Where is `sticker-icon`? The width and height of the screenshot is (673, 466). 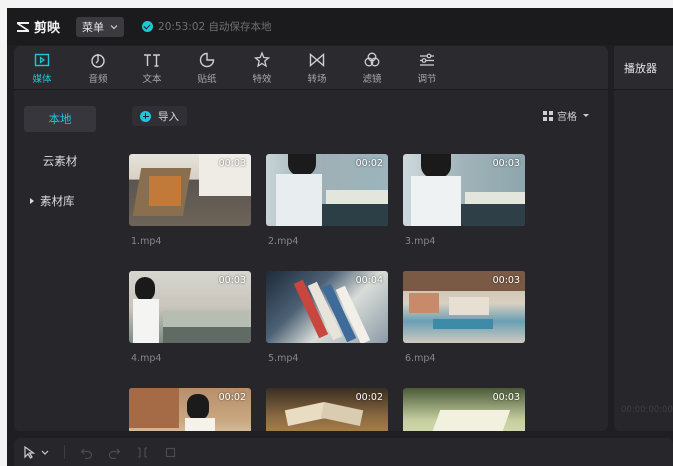 sticker-icon is located at coordinates (207, 60).